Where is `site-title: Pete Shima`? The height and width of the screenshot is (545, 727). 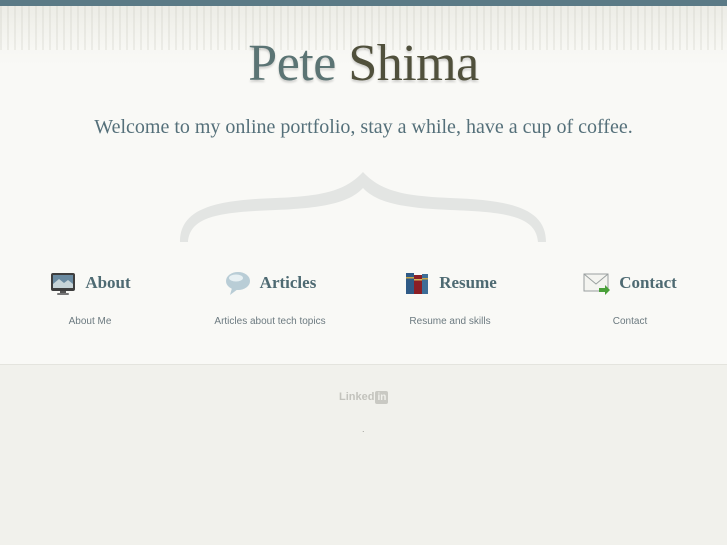 site-title: Pete Shima is located at coordinates (363, 64).